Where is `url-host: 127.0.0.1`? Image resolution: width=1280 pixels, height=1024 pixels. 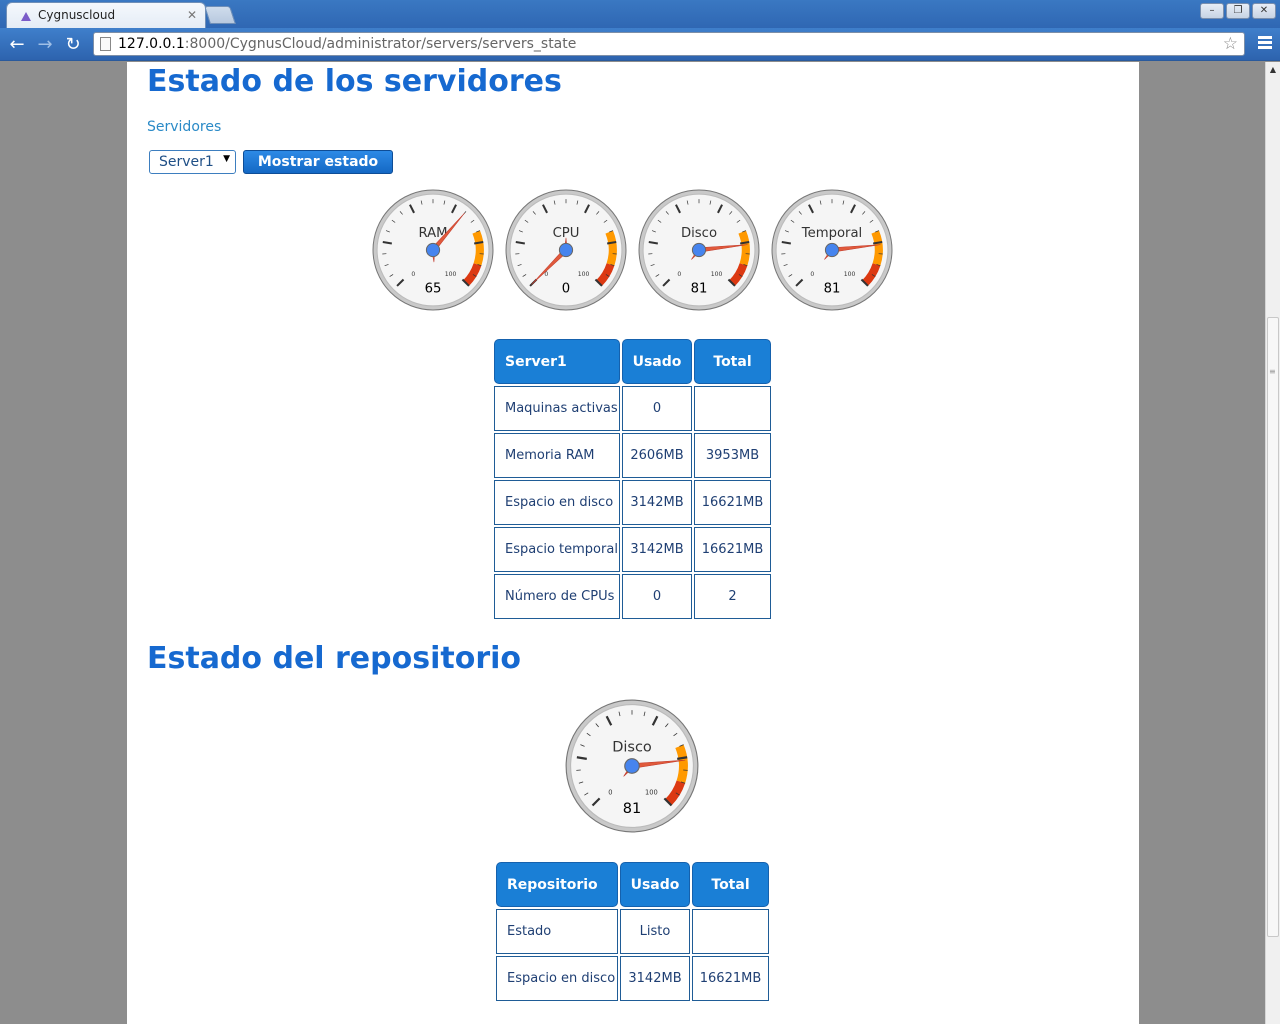
url-host: 127.0.0.1 is located at coordinates (151, 44).